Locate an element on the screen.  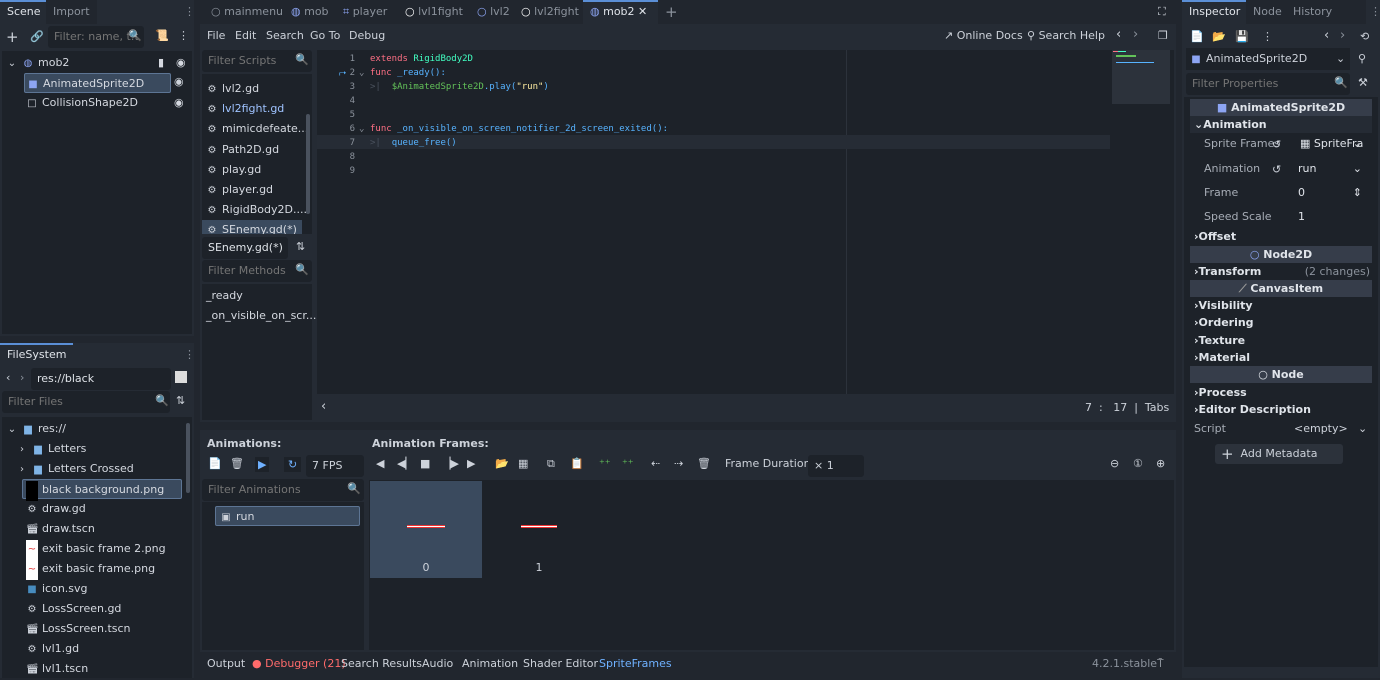
stop-icon: ■ is located at coordinates (425, 463).